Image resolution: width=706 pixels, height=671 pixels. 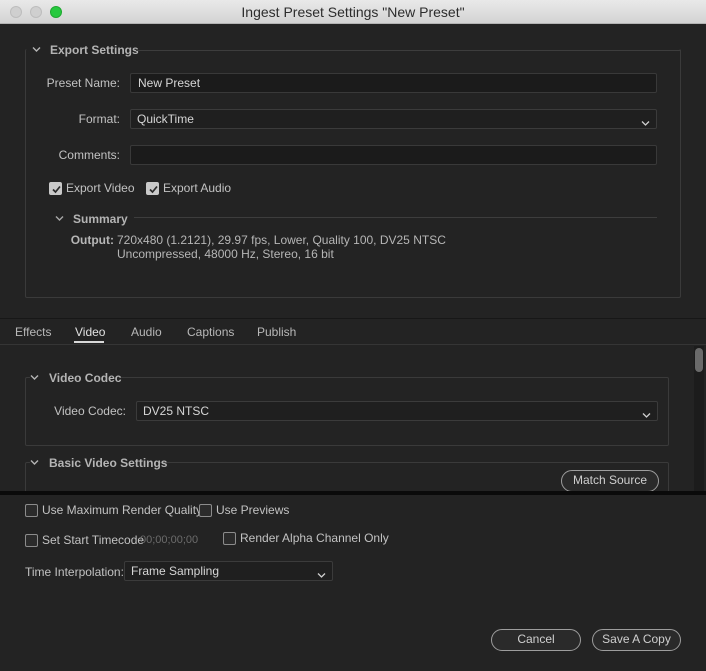 I want to click on scrollbar-thumb, so click(x=699, y=360).